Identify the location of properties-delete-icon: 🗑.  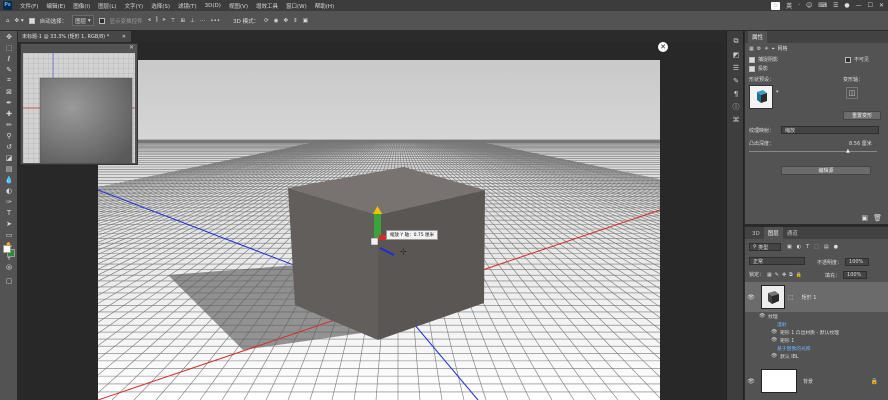
(877, 218).